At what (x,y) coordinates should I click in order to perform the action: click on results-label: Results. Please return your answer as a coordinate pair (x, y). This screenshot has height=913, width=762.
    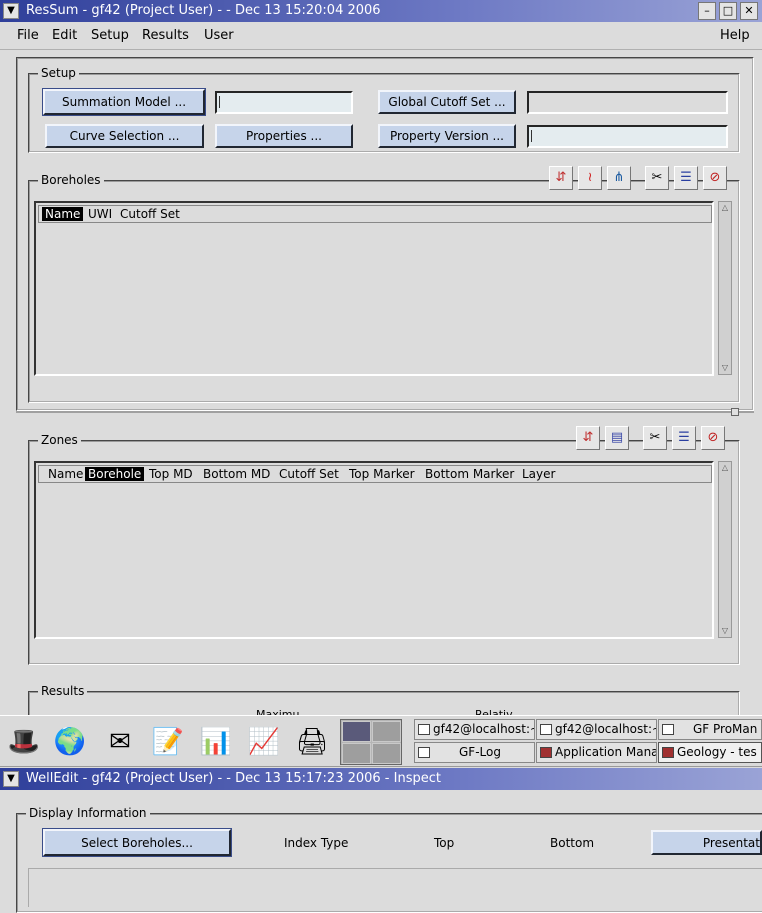
    Looking at the image, I should click on (63, 691).